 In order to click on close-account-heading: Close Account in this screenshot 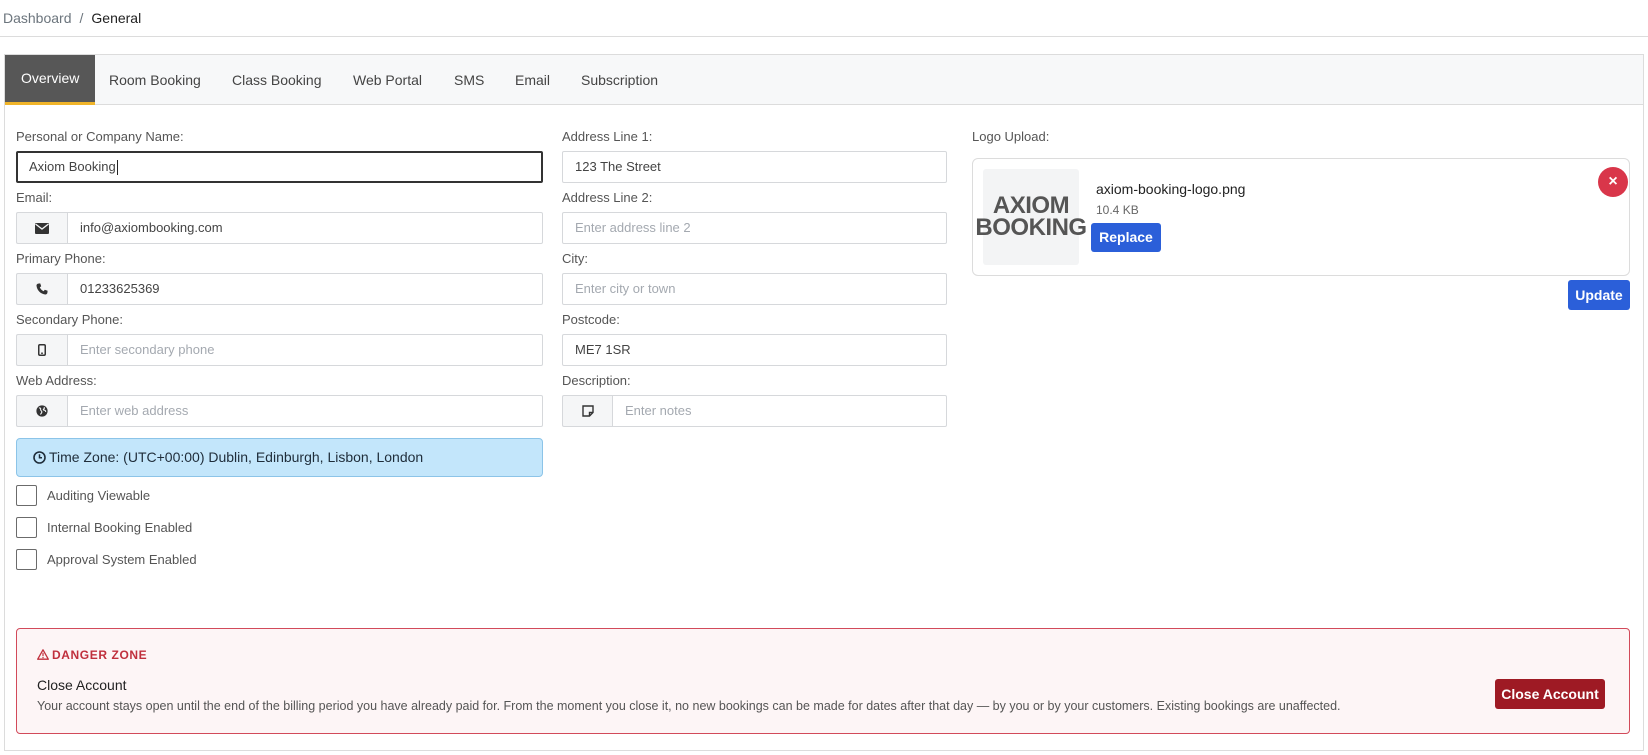, I will do `click(82, 685)`.